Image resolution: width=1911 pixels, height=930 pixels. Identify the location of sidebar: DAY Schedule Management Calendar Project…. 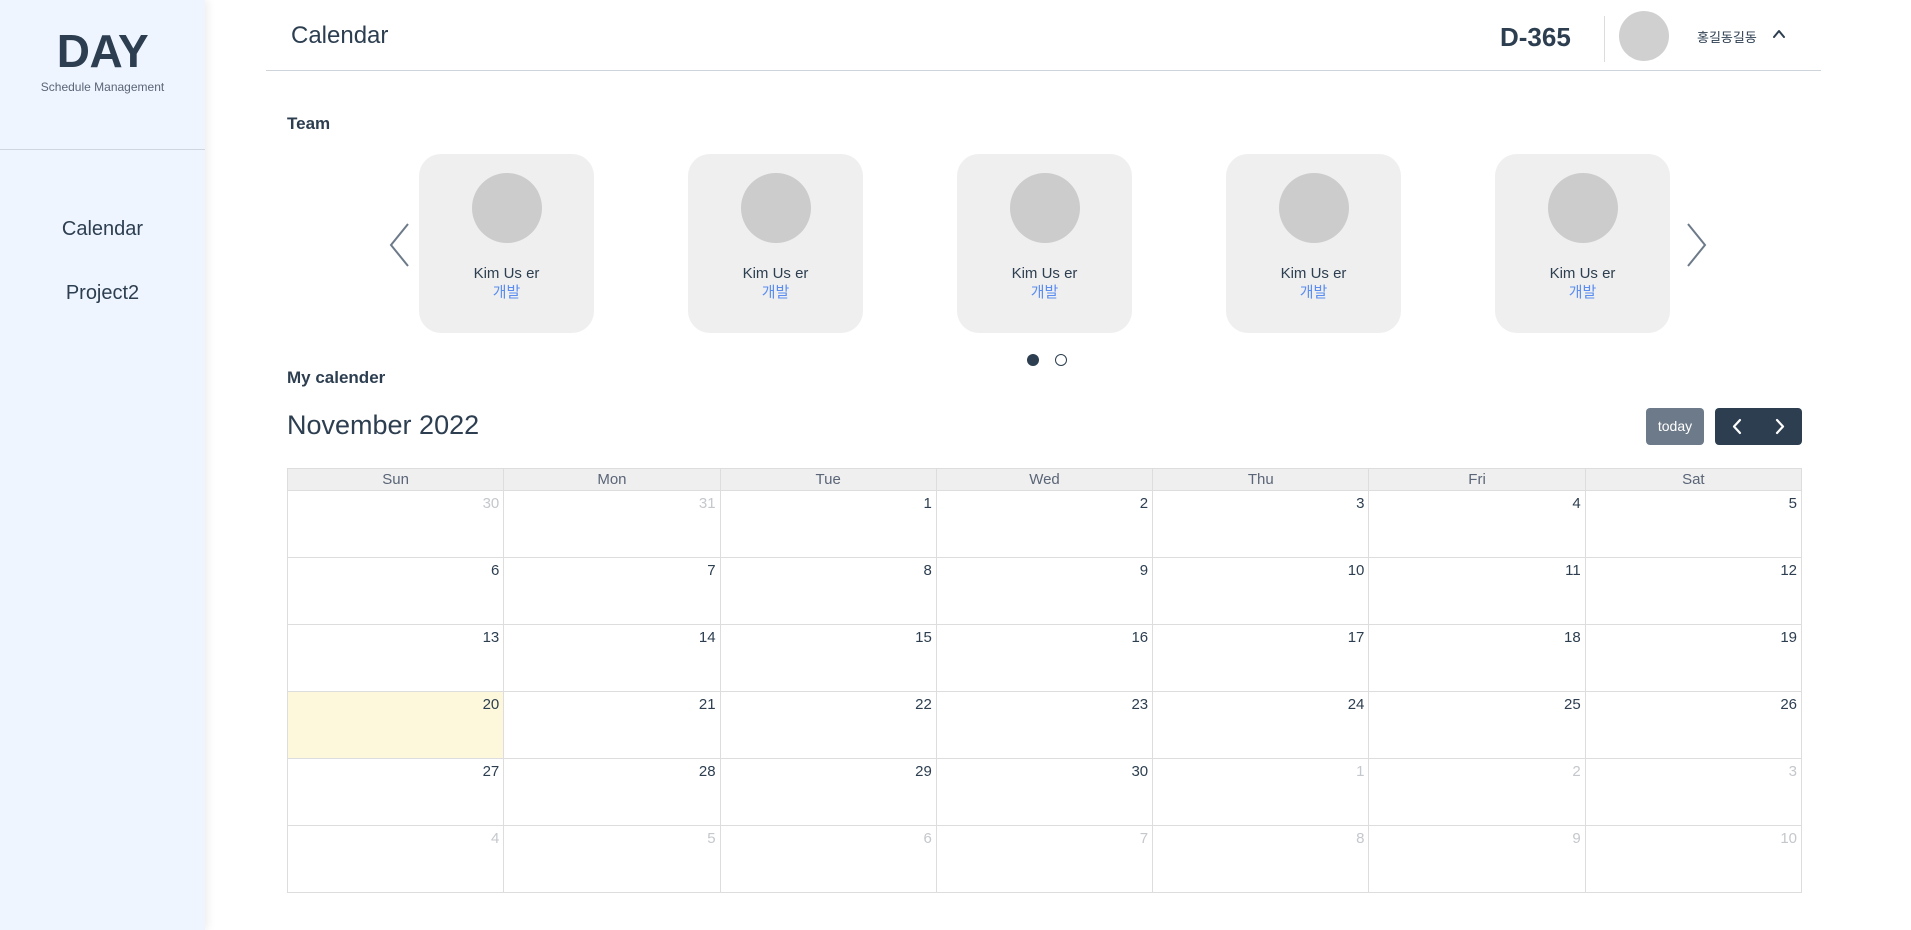
(102, 465).